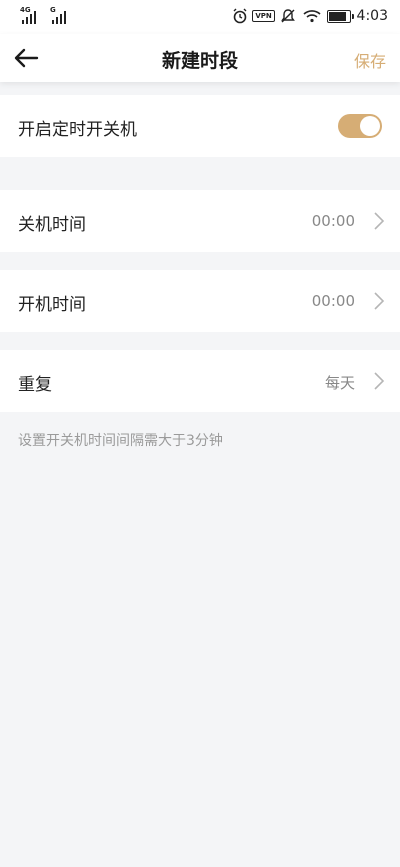 The width and height of the screenshot is (400, 867). I want to click on wifi-icon, so click(312, 16).